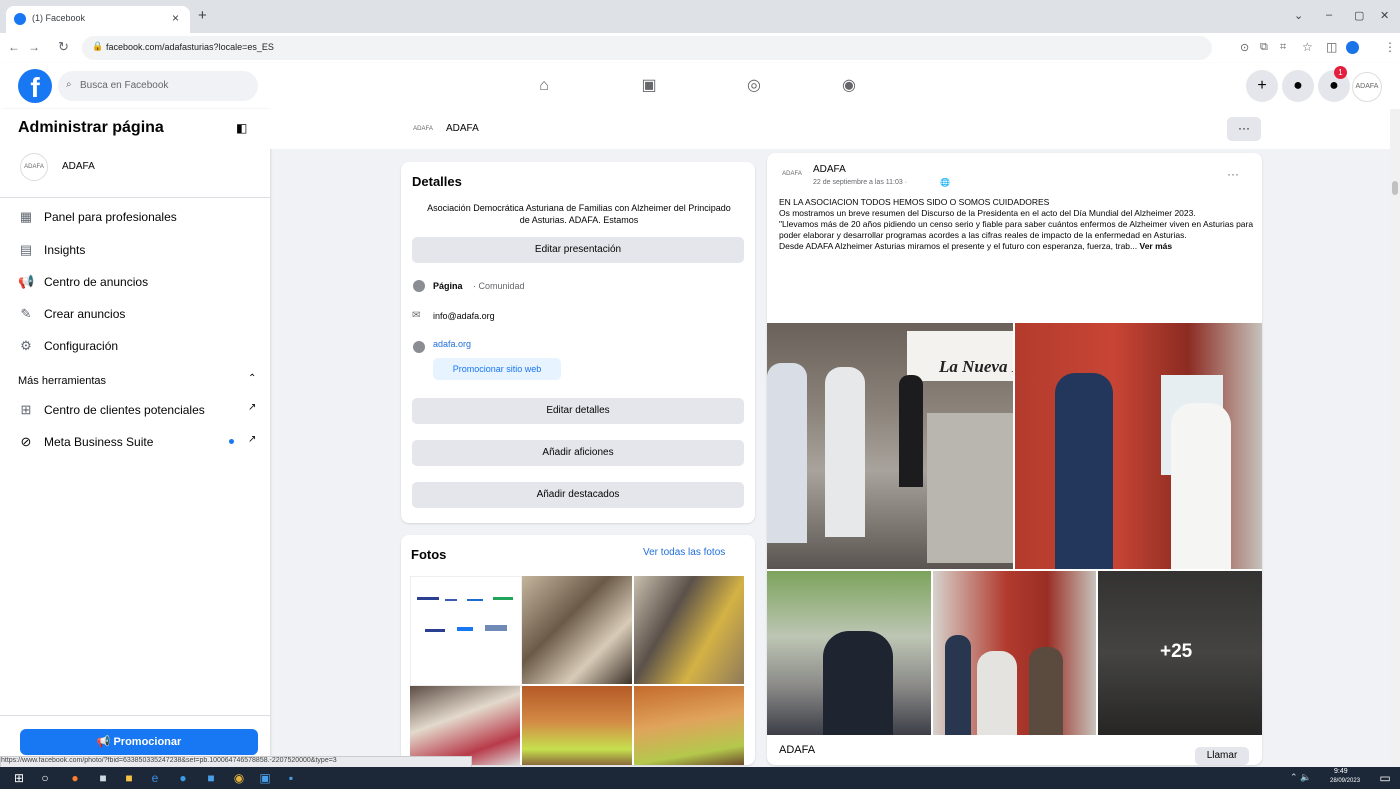  I want to click on sidebar-item-leads-center: ⊞ Centro de clientes potenciales, so click(143, 410).